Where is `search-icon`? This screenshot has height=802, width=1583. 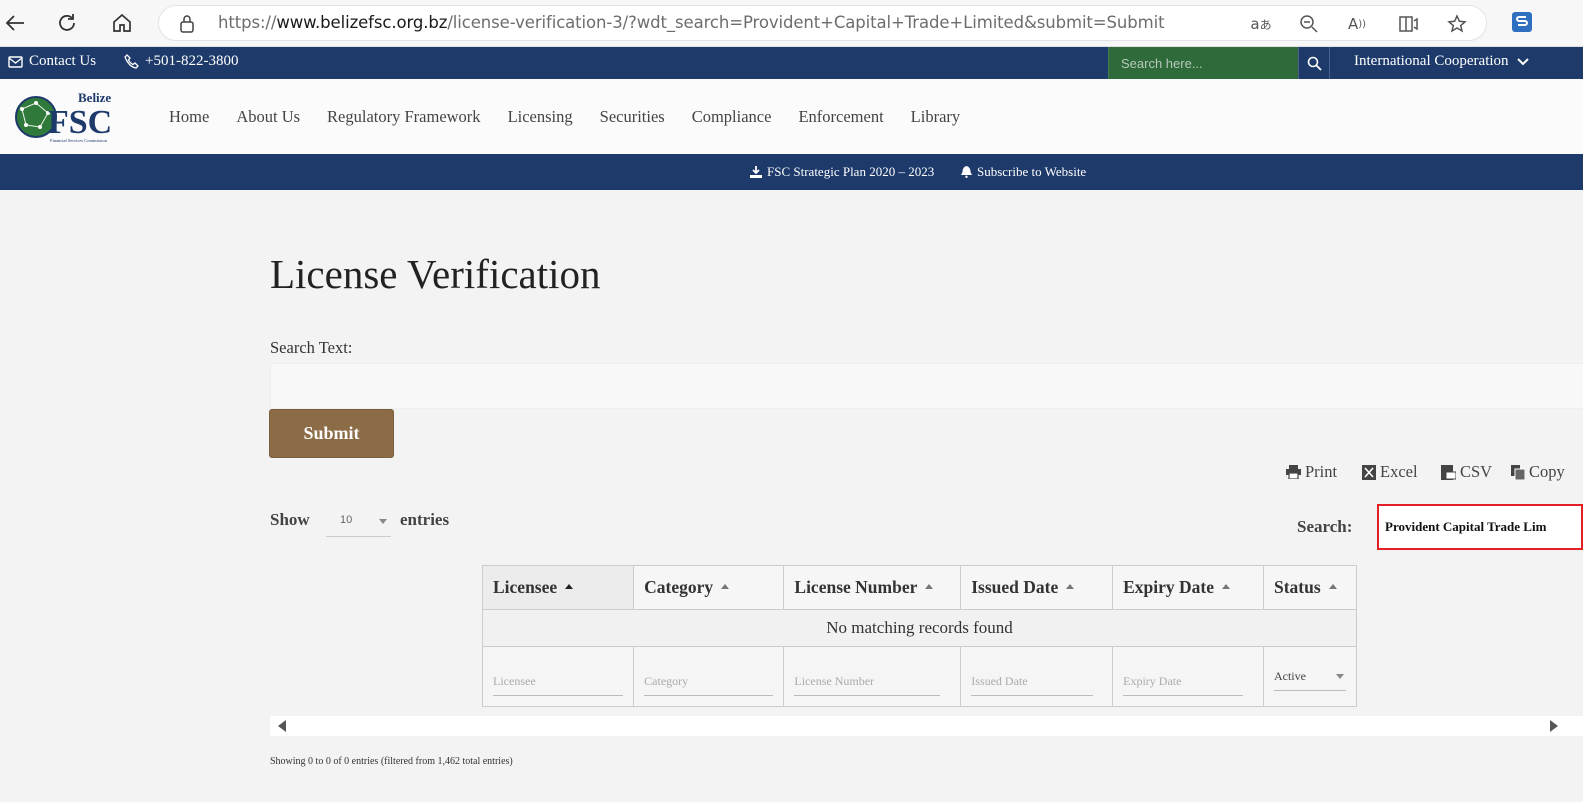 search-icon is located at coordinates (1314, 63).